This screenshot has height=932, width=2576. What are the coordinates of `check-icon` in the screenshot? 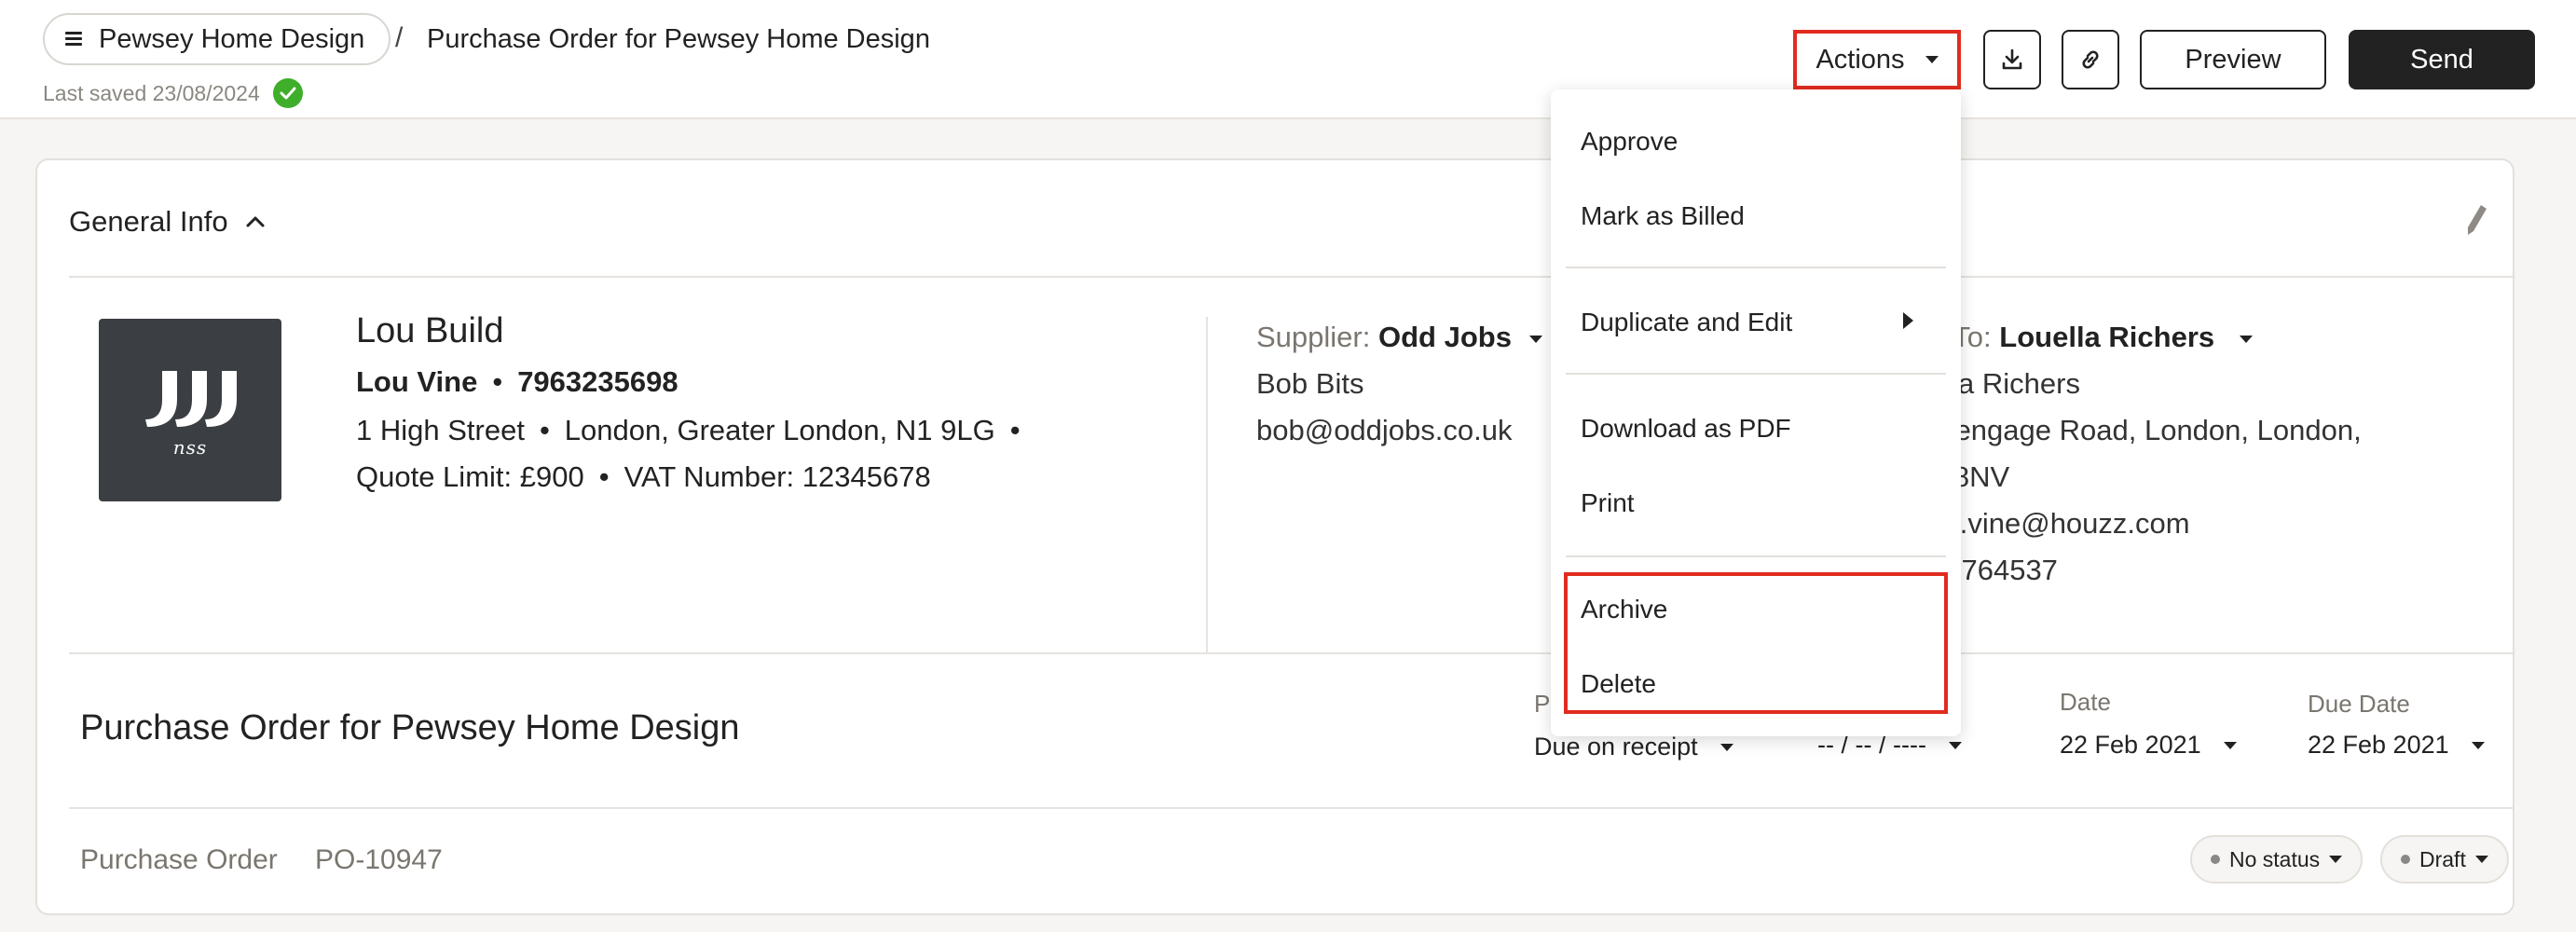 It's located at (287, 93).